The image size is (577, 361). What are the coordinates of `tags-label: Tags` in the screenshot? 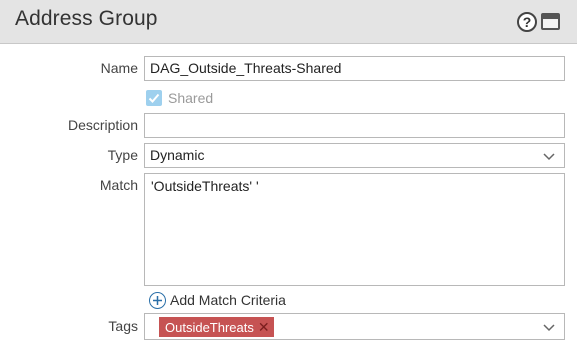 It's located at (123, 326).